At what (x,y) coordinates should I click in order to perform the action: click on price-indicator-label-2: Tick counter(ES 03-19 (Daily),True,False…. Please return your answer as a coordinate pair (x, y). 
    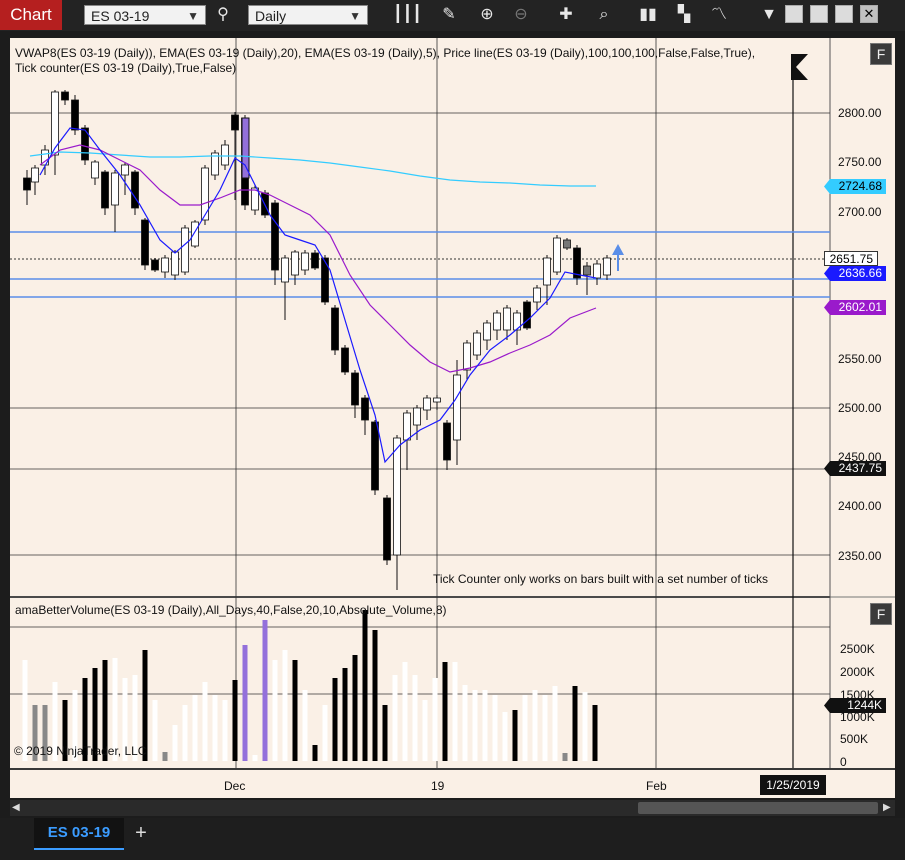
    Looking at the image, I should click on (126, 68).